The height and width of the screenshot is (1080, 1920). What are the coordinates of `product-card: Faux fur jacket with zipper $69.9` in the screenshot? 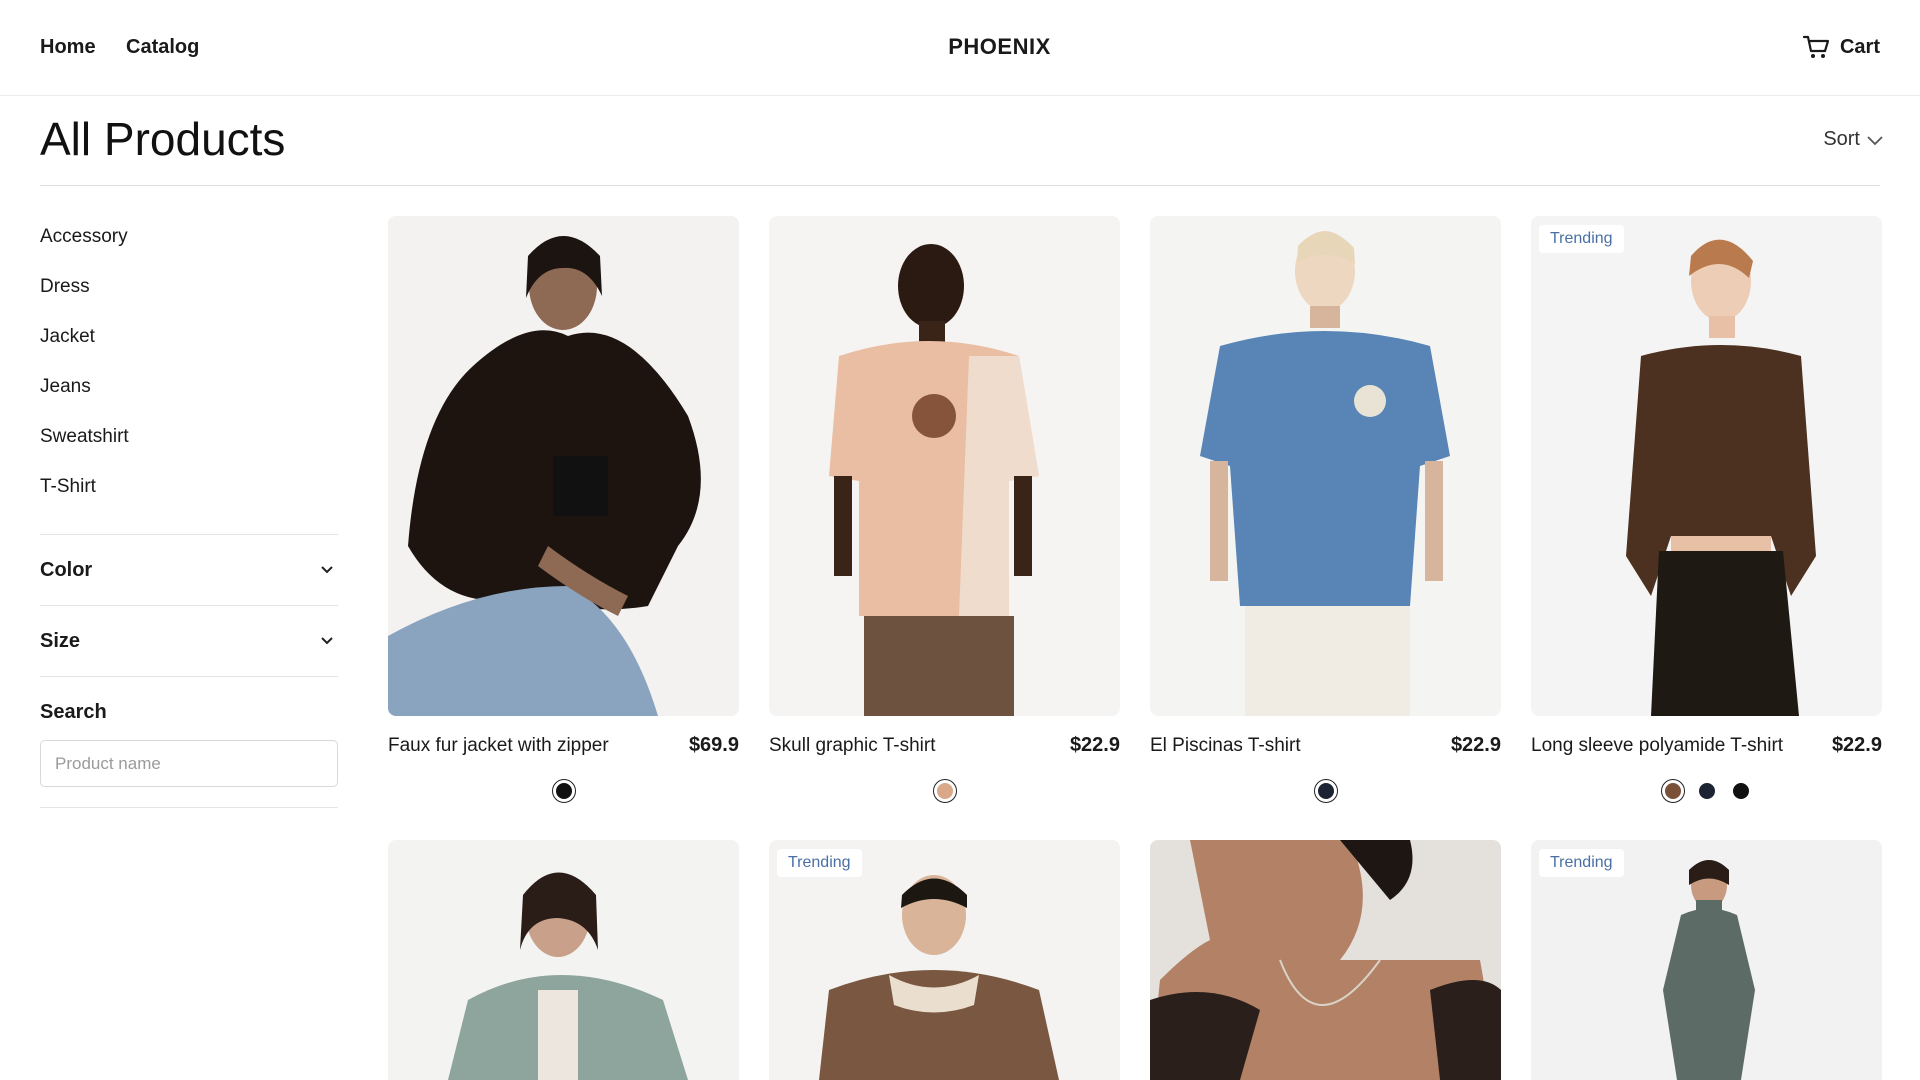 It's located at (563, 509).